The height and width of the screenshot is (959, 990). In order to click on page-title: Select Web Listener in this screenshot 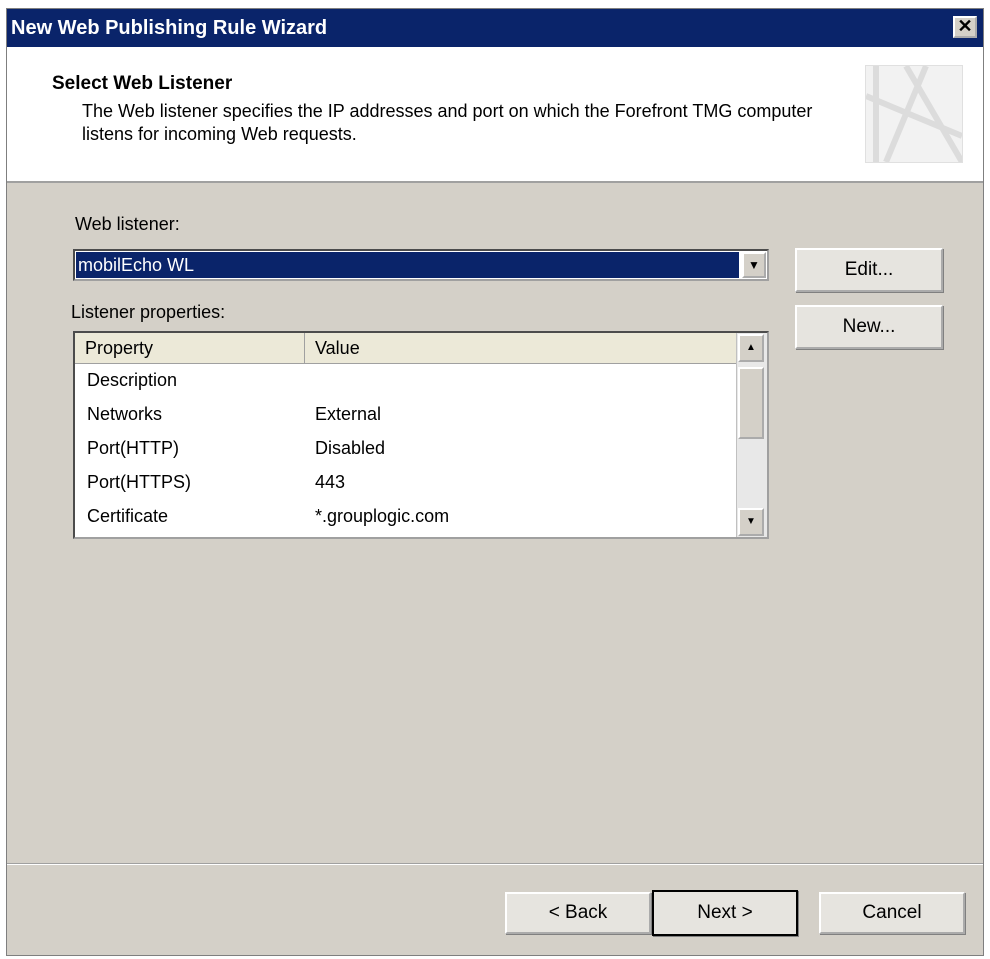, I will do `click(142, 83)`.